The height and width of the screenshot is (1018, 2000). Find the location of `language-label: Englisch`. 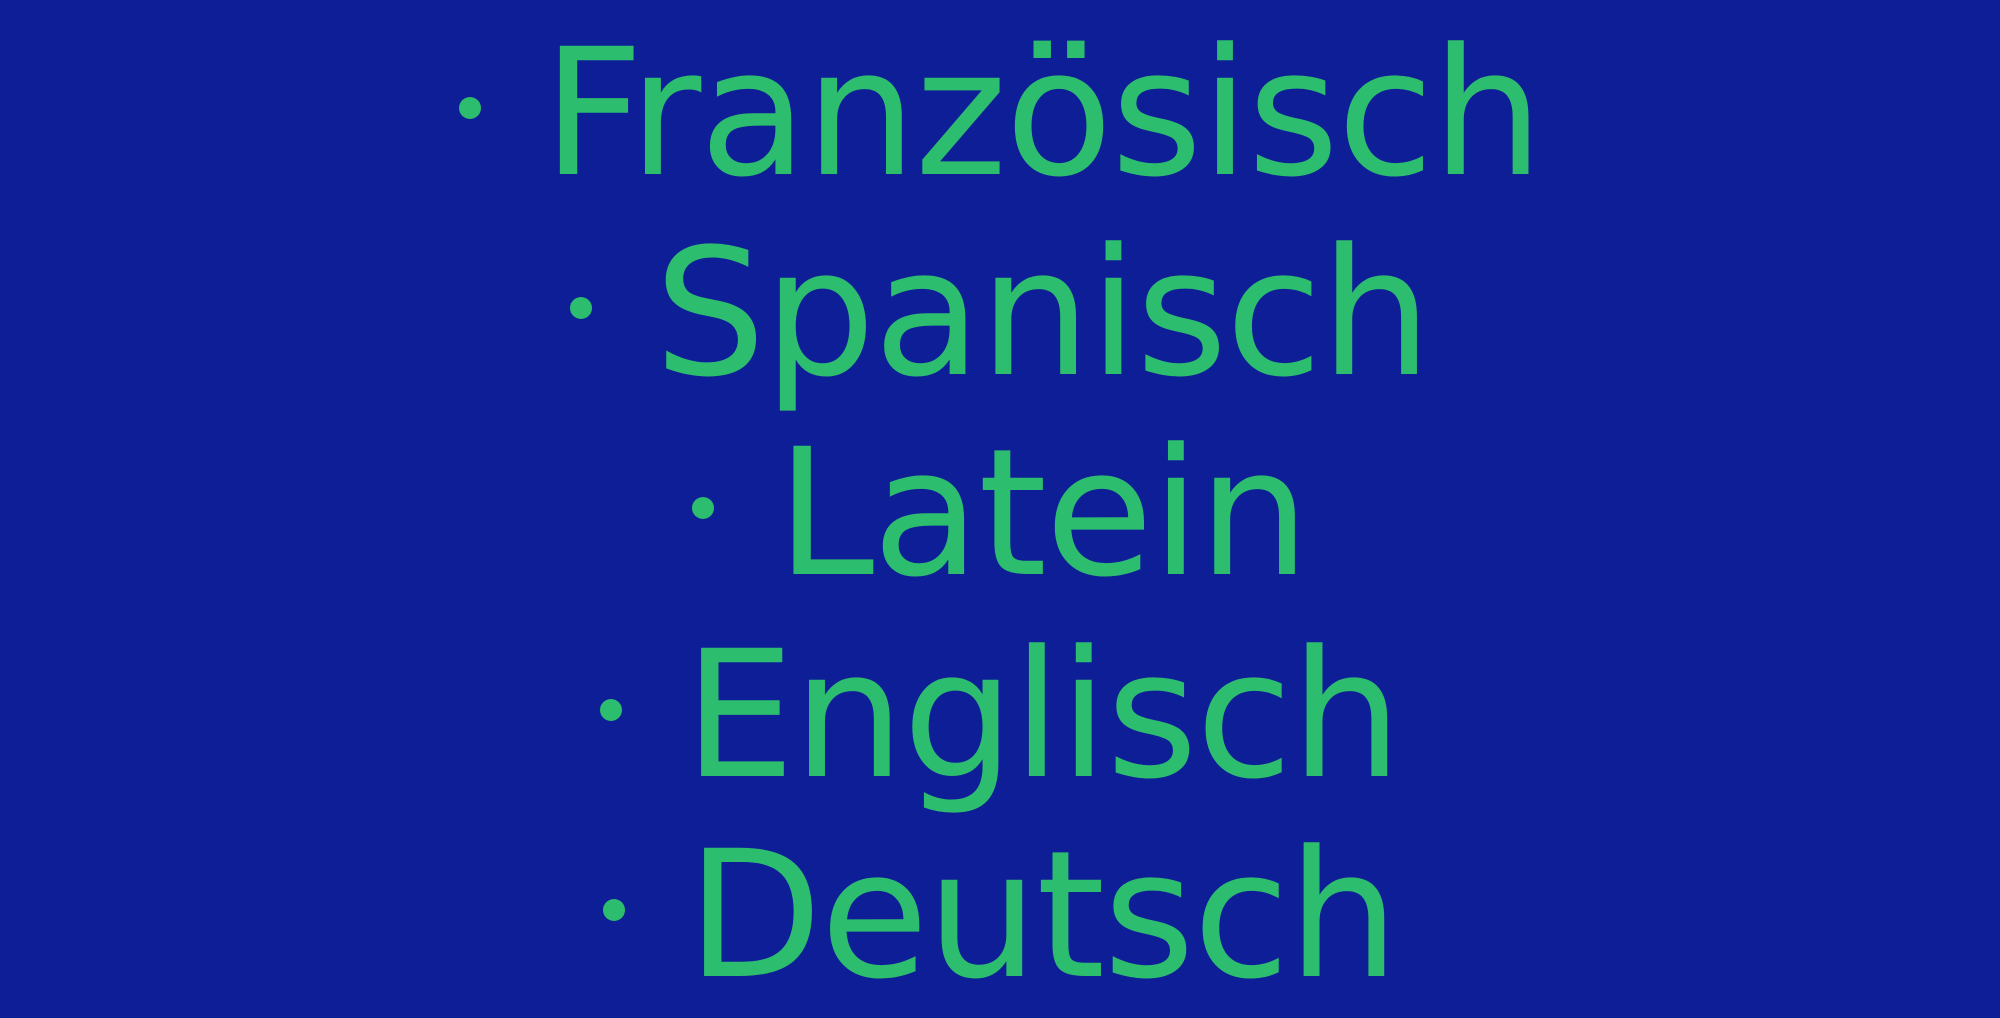

language-label: Englisch is located at coordinates (1042, 715).